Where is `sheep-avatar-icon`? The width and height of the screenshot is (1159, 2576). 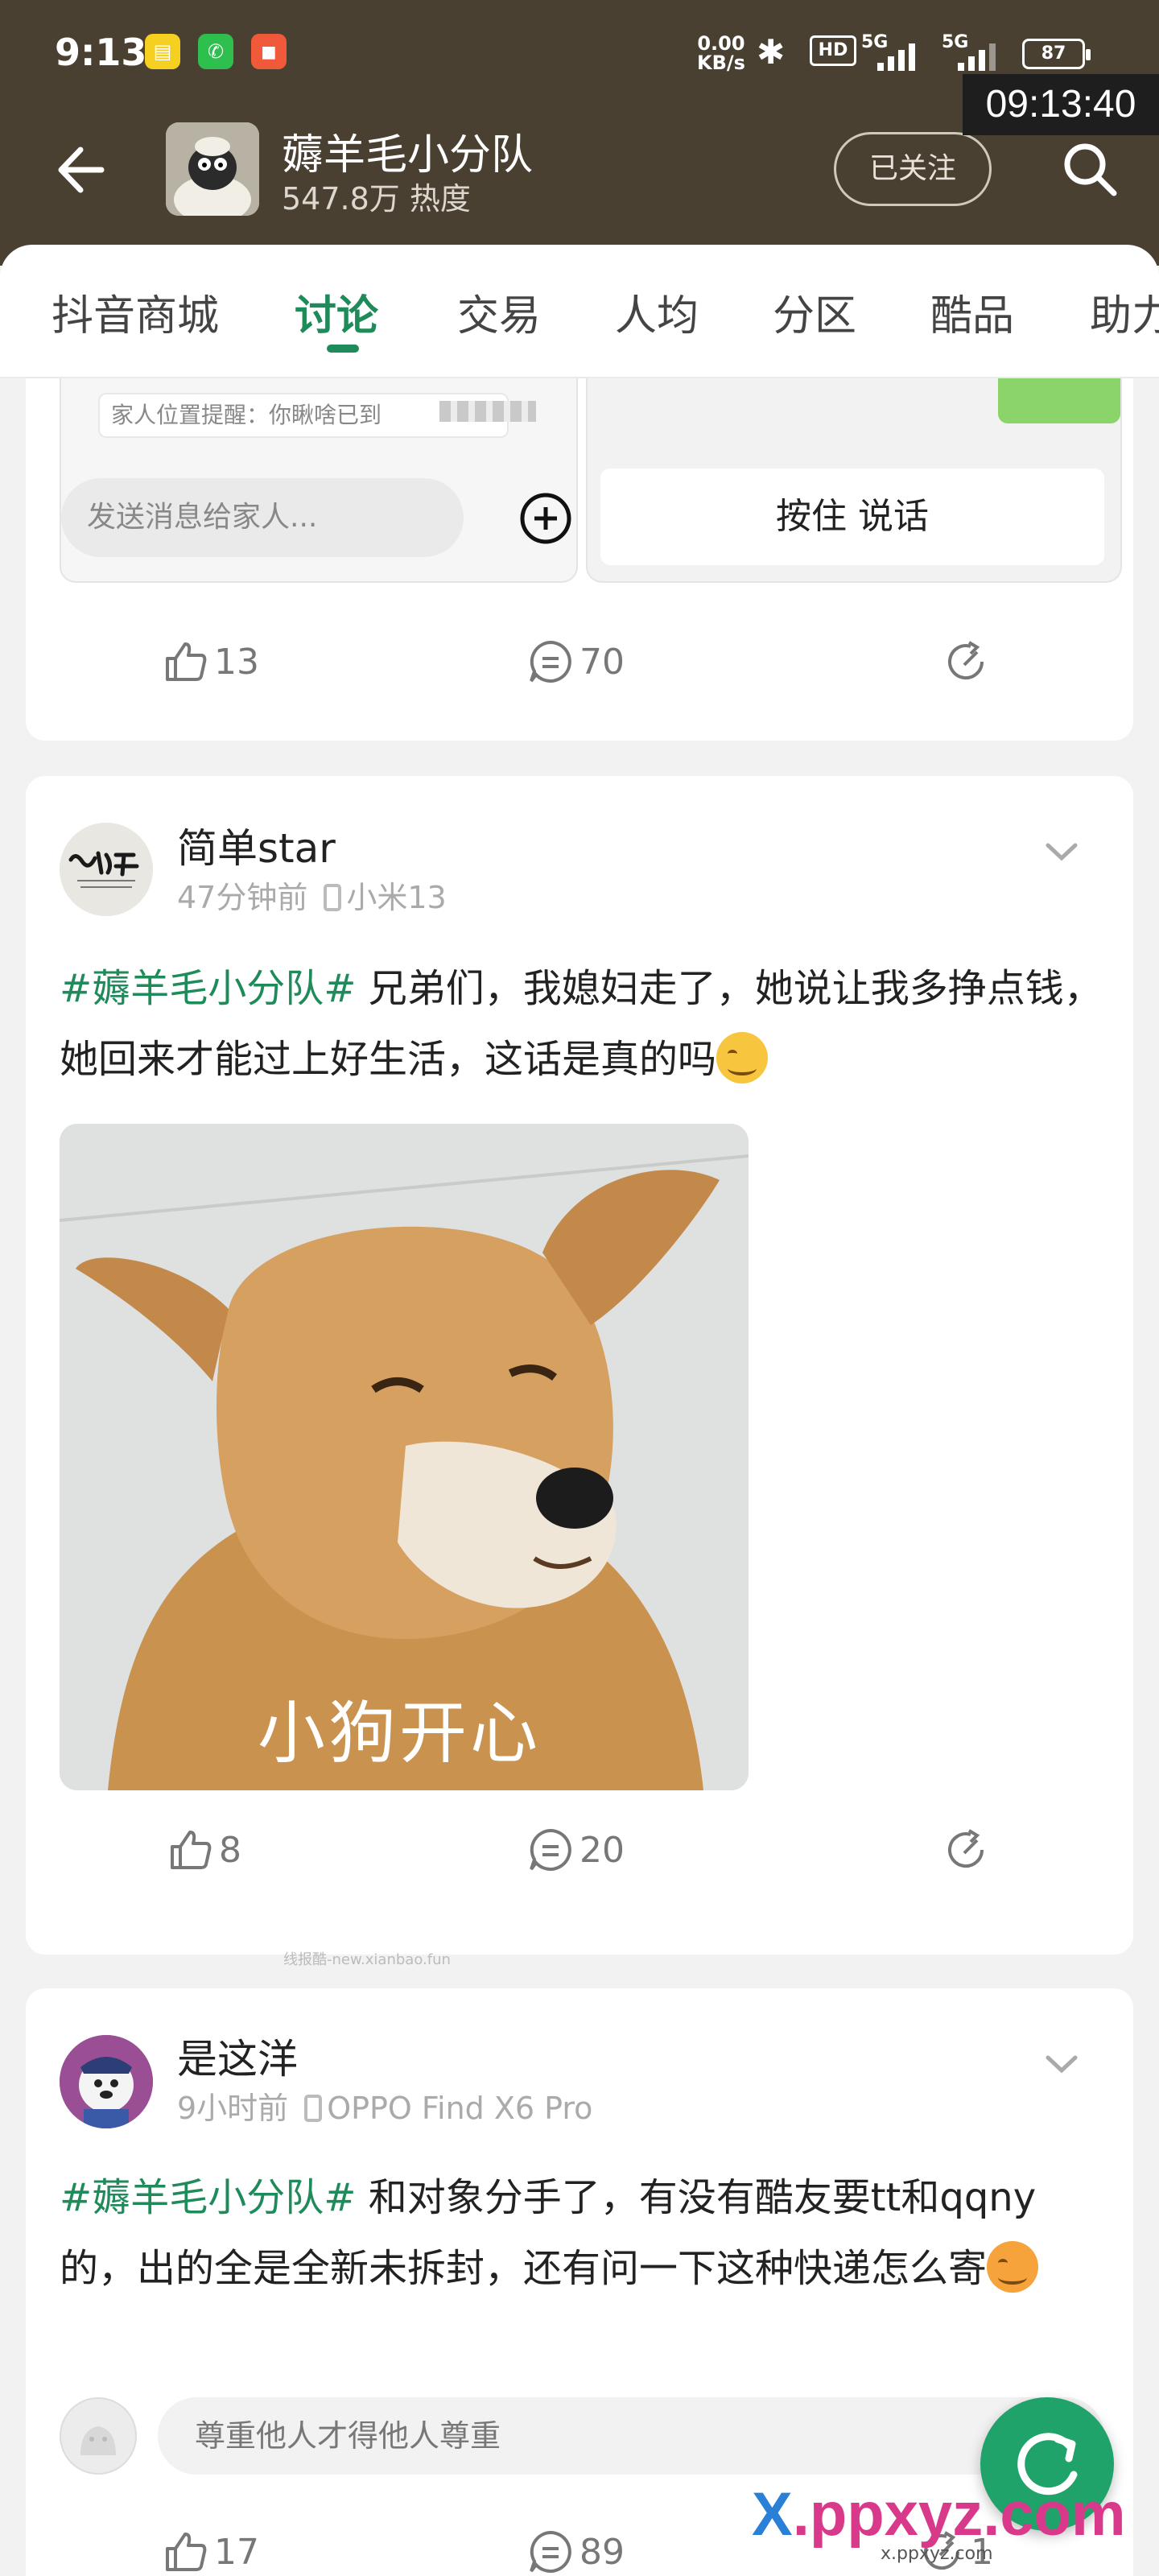
sheep-avatar-icon is located at coordinates (212, 169).